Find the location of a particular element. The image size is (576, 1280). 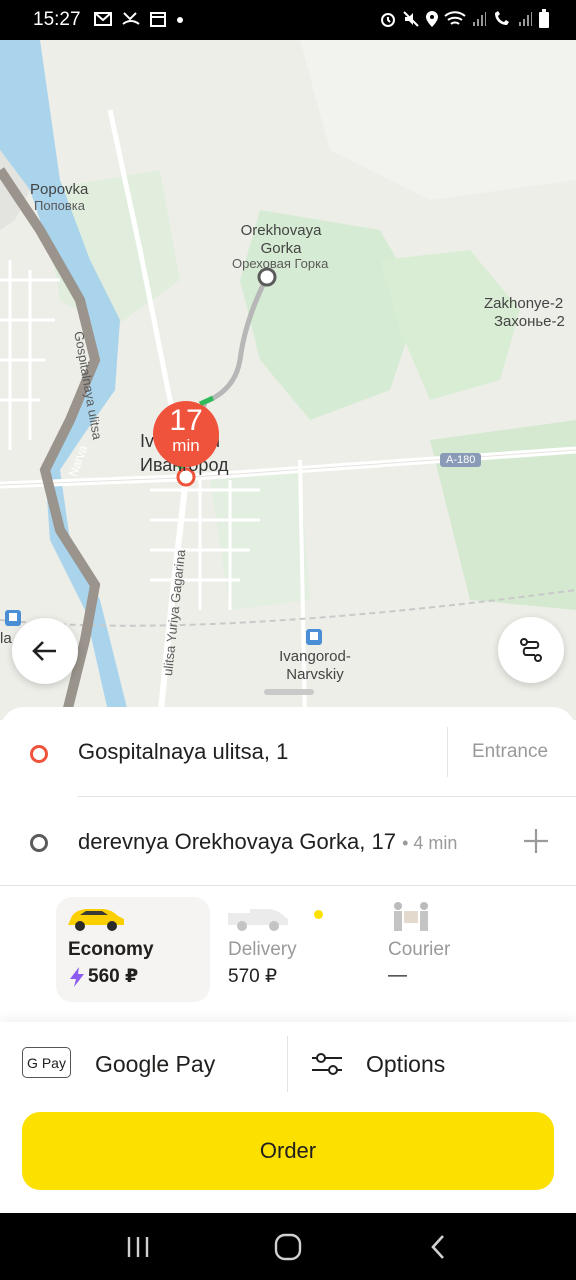

eta-bubble: 17 min is located at coordinates (186, 434).